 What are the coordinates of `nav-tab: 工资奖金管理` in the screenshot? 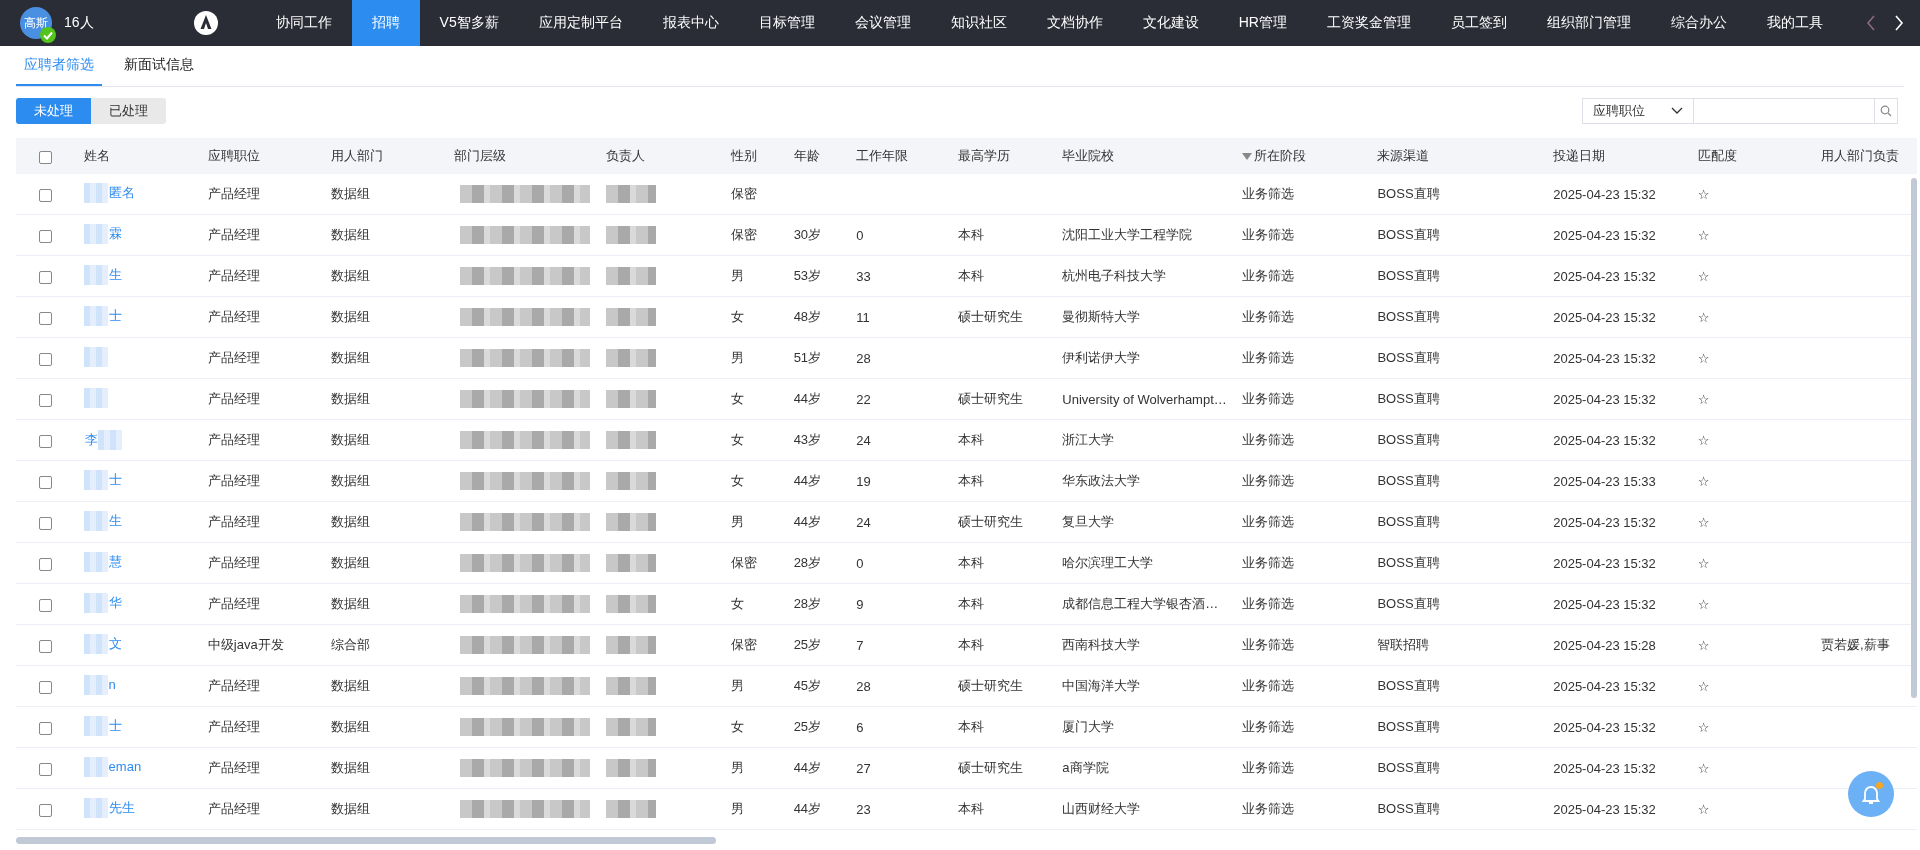 It's located at (1368, 23).